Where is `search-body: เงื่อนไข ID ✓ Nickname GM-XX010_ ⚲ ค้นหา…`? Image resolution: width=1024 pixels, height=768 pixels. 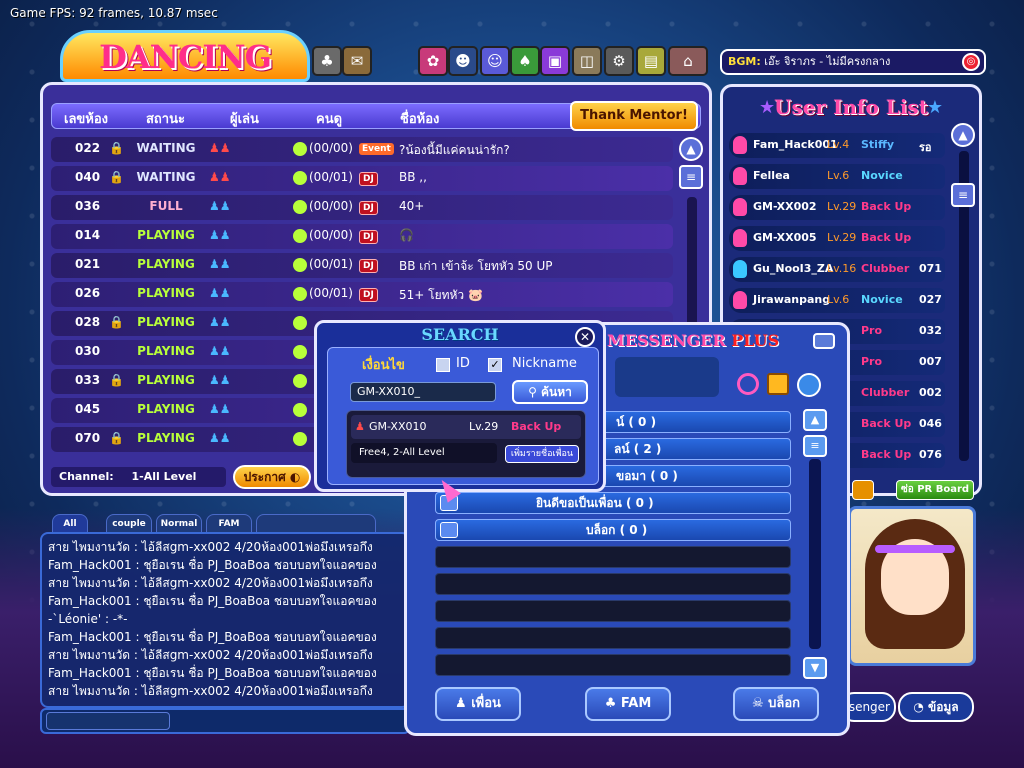 search-body: เงื่อนไข ID ✓ Nickname GM-XX010_ ⚲ ค้นหา… is located at coordinates (463, 416).